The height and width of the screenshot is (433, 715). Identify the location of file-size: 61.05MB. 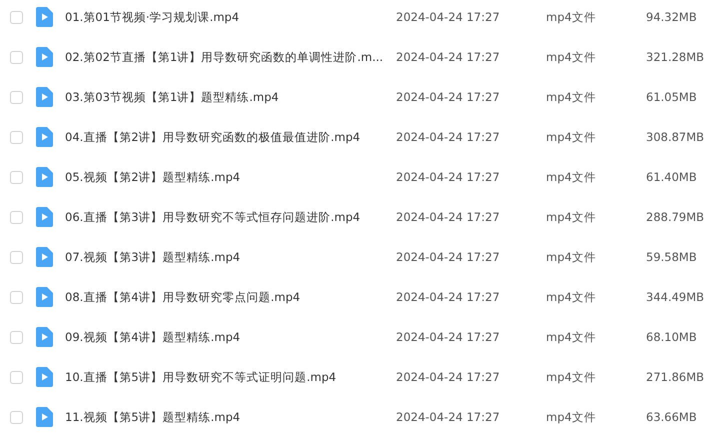
(672, 97).